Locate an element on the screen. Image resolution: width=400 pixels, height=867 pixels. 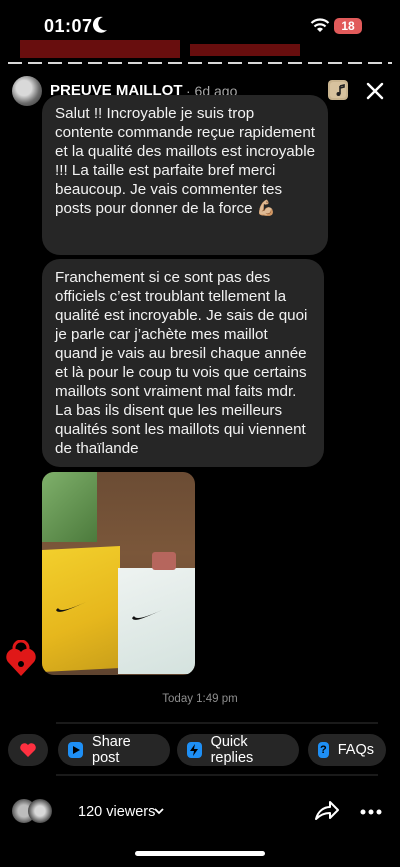
heart-icon is located at coordinates (28, 750).